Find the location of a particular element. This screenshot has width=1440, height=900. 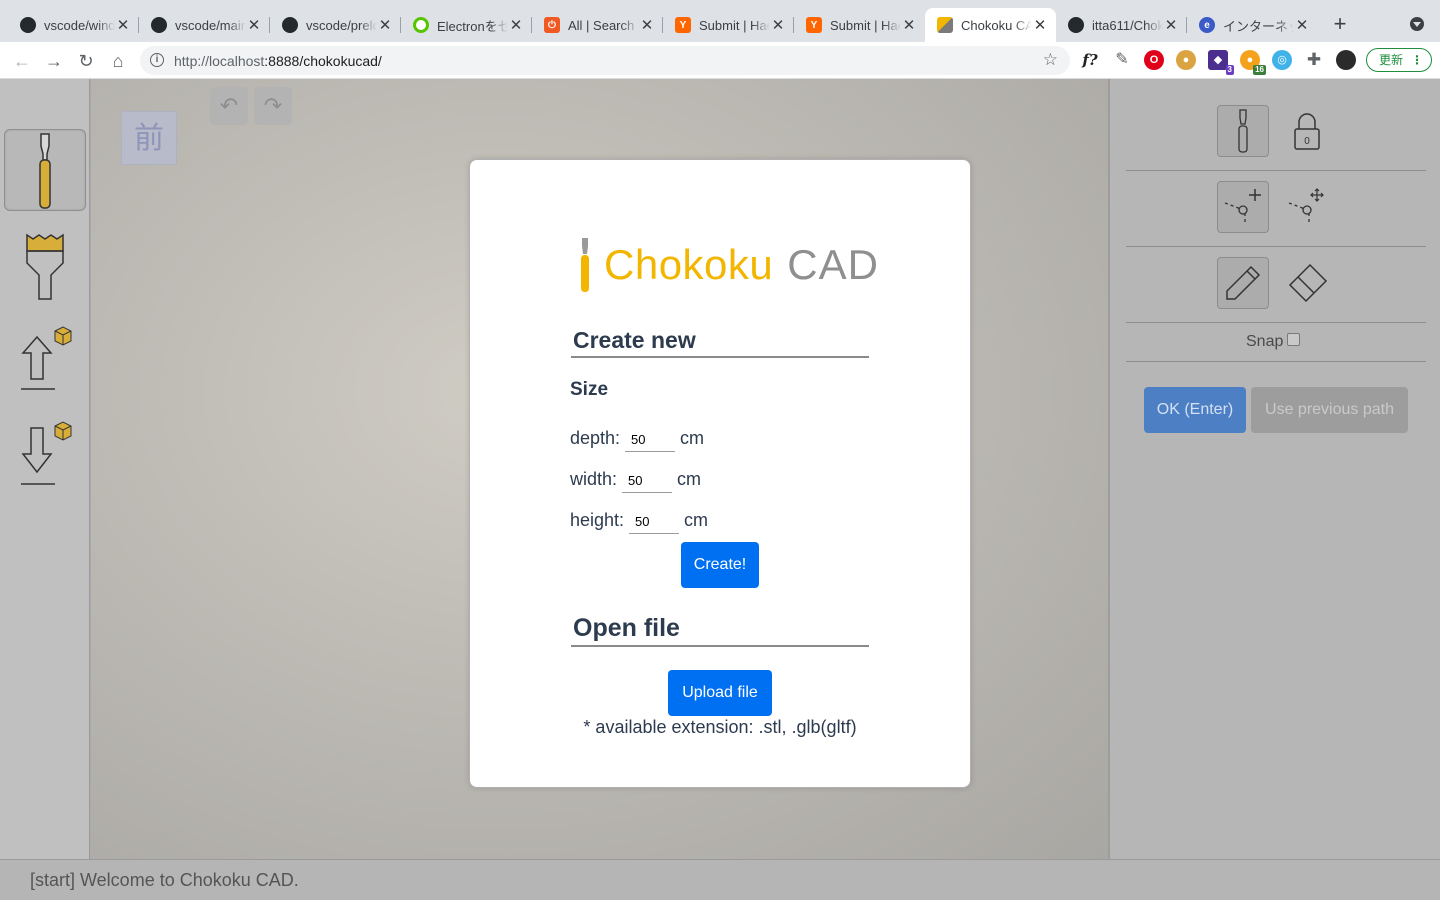

browser-tab: ⏻ All | Search ✕ is located at coordinates (597, 25).